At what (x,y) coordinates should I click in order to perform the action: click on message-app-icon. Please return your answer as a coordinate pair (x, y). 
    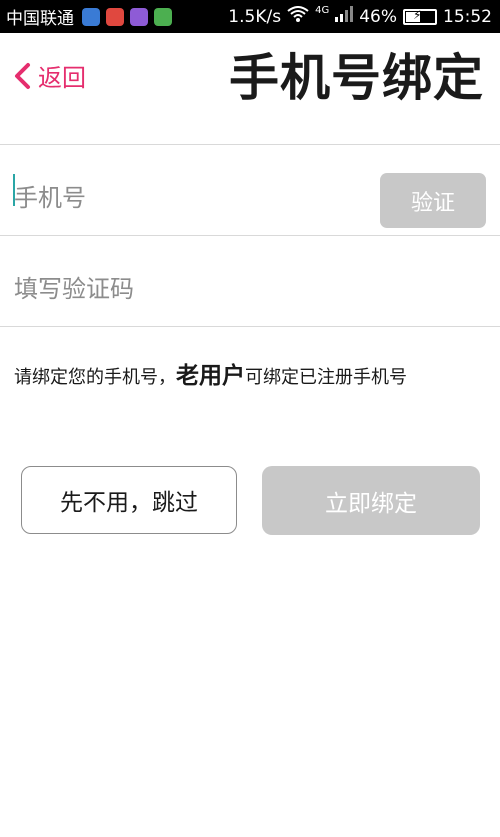
    Looking at the image, I should click on (163, 16).